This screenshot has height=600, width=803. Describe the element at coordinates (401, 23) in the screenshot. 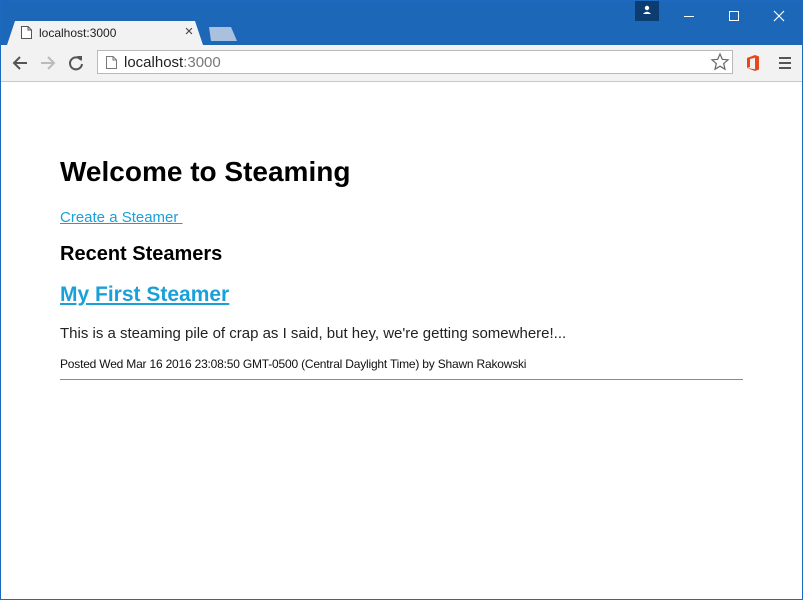

I see `title-bar: localhost:3000 ×` at that location.